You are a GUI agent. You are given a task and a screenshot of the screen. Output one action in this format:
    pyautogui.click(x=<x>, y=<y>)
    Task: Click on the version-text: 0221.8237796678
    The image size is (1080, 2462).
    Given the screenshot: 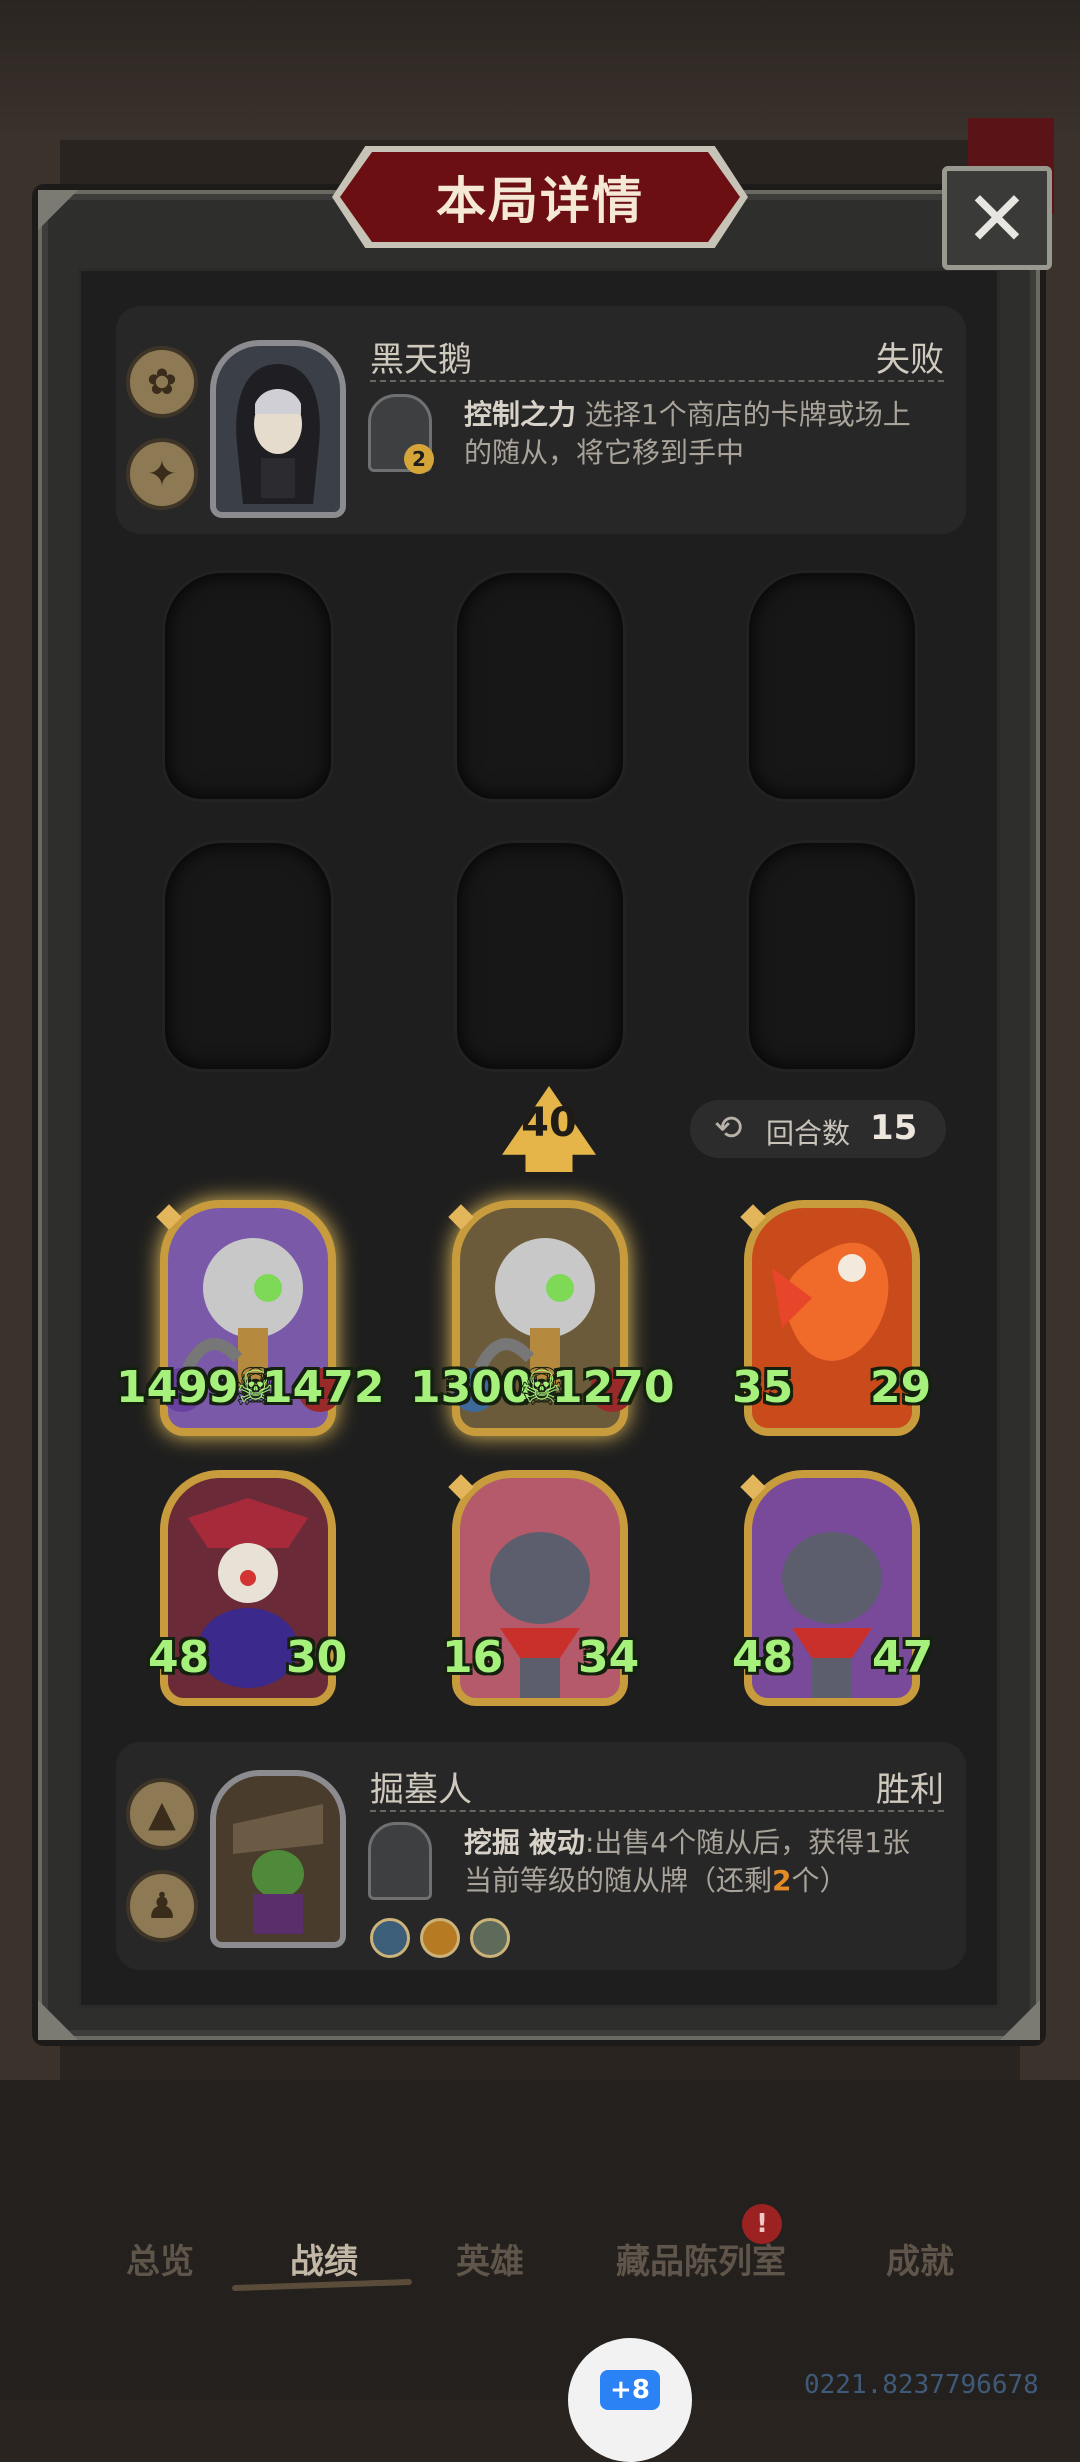 What is the action you would take?
    pyautogui.click(x=921, y=2385)
    